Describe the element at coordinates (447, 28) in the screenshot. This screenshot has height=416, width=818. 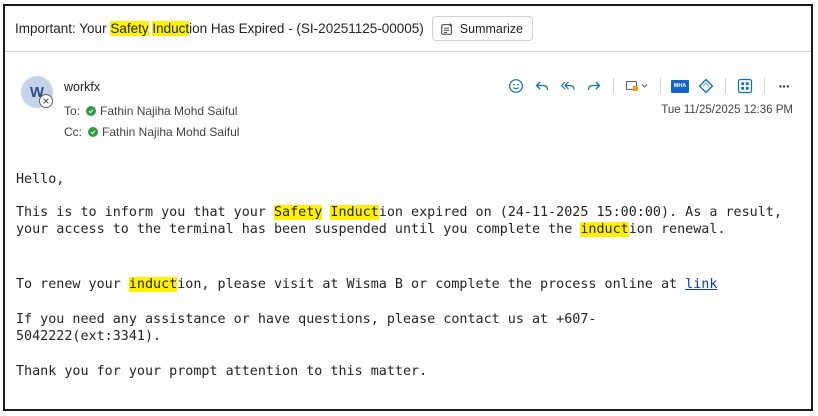
I see `summarize-icon` at that location.